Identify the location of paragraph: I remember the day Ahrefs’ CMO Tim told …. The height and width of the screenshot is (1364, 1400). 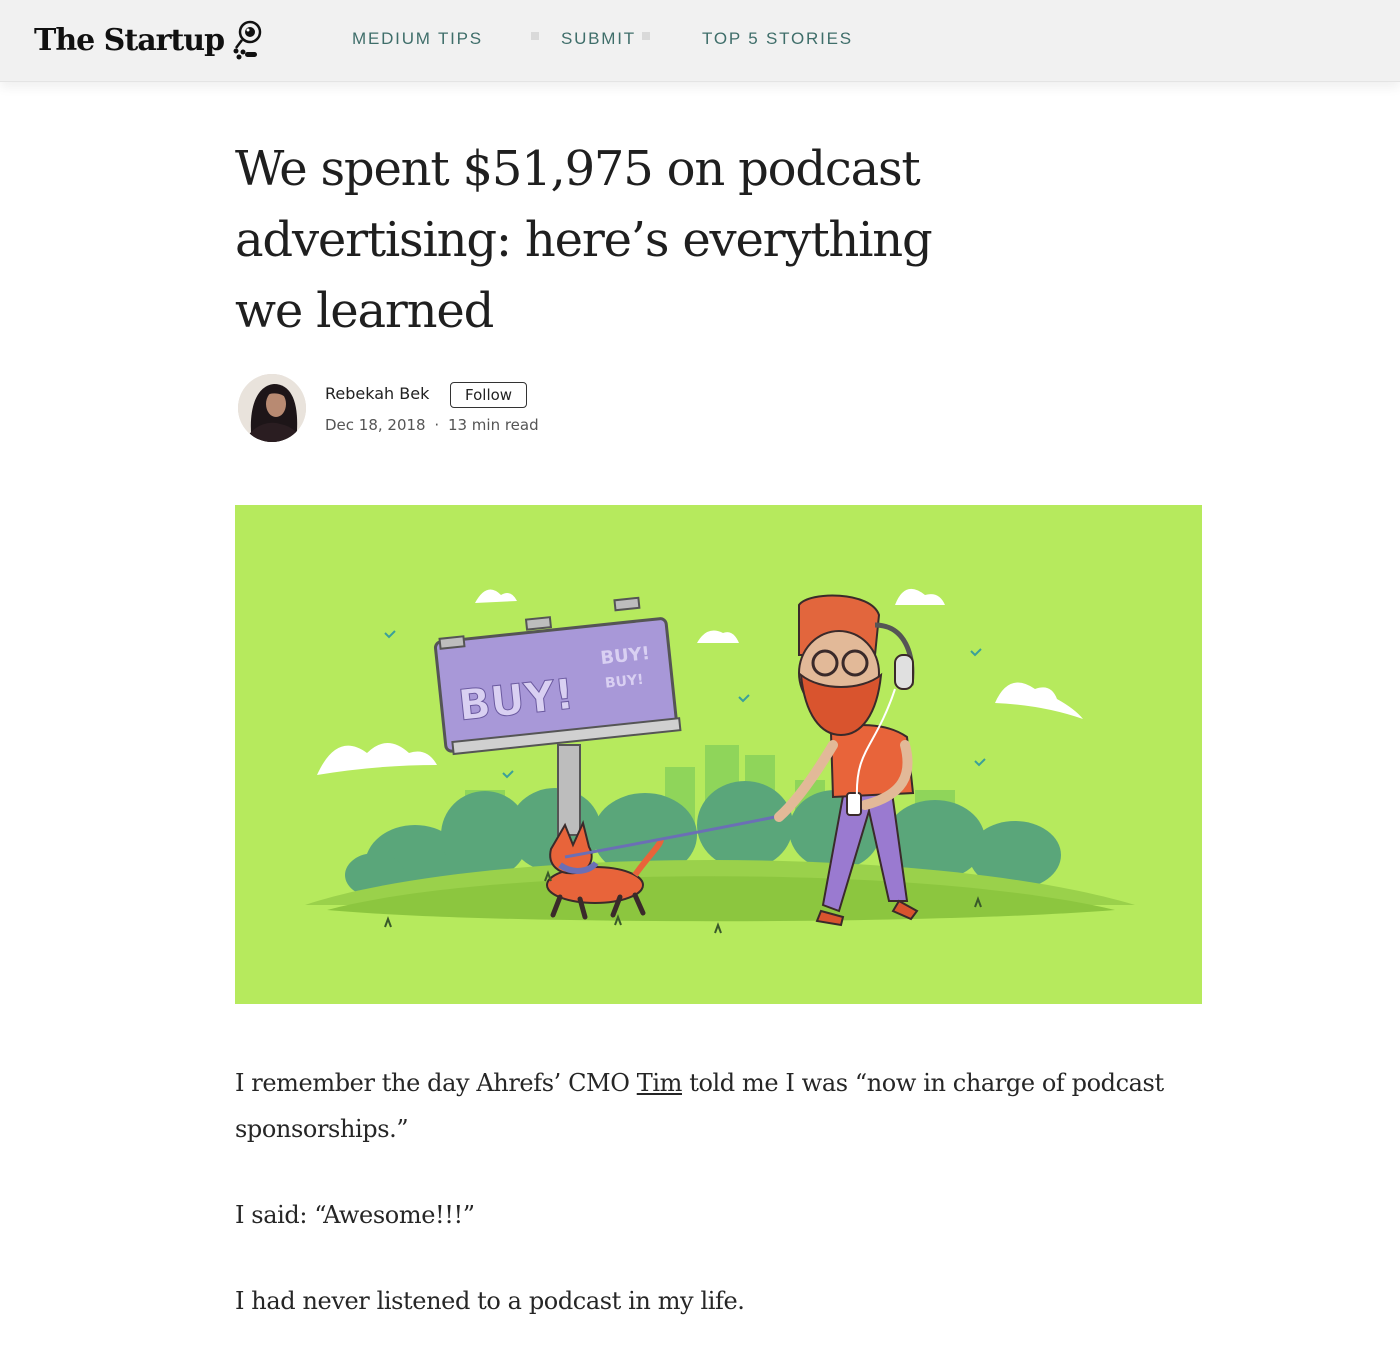
(720, 1106).